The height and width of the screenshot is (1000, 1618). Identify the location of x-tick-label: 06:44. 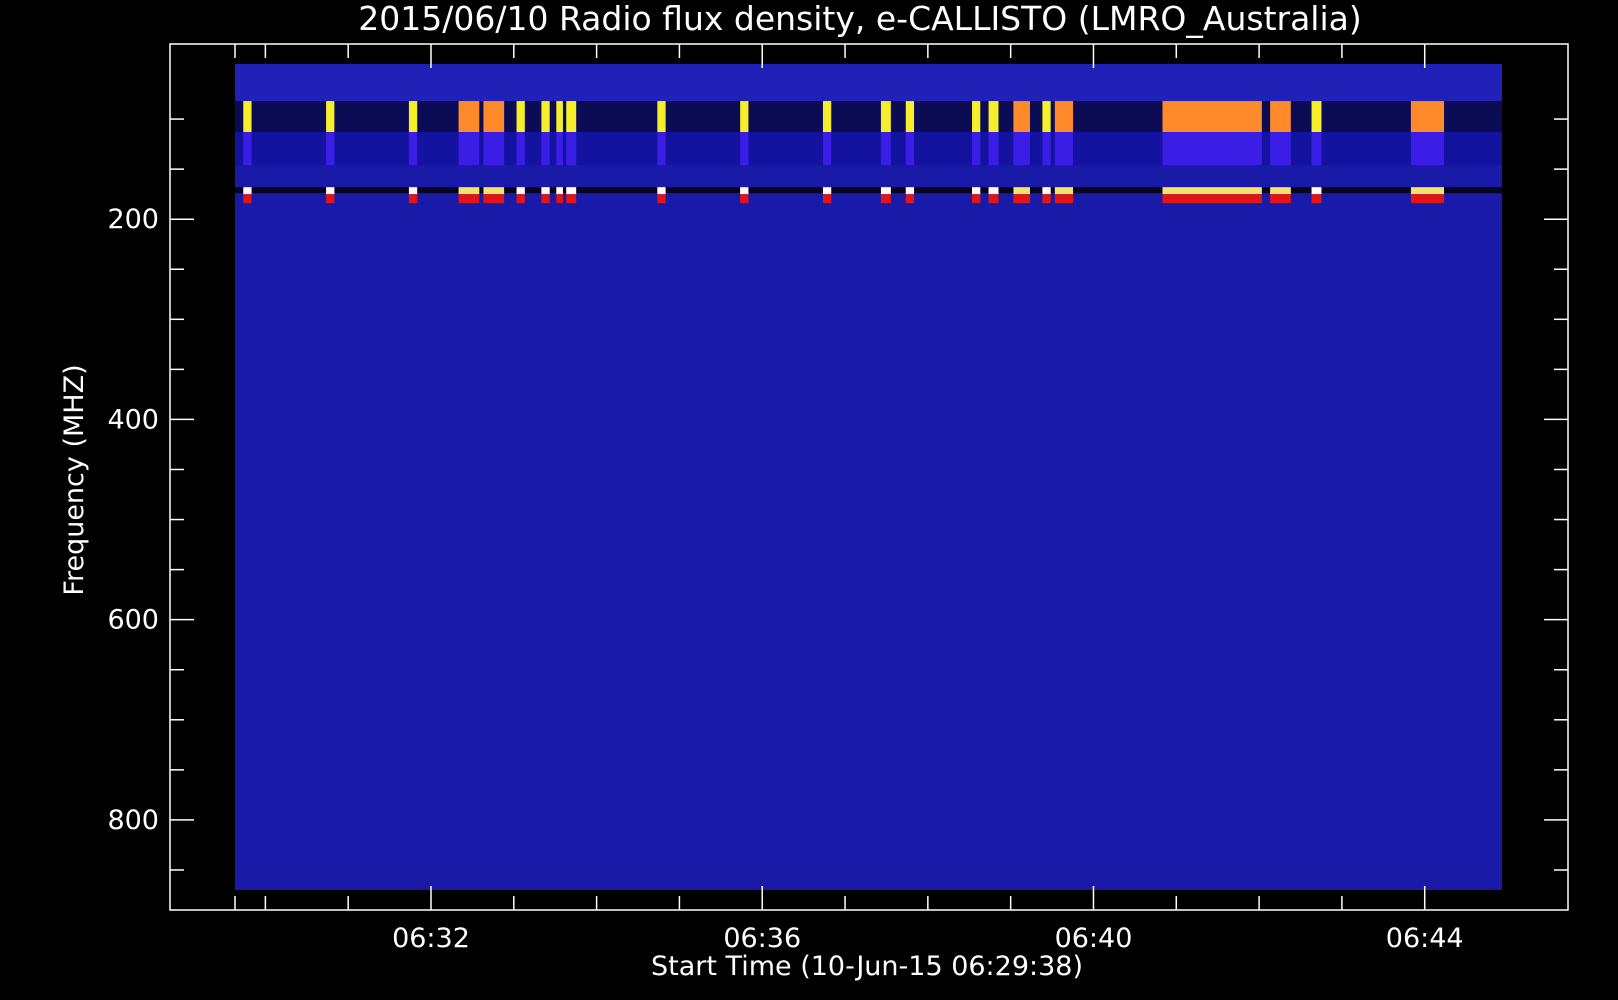
(1425, 938).